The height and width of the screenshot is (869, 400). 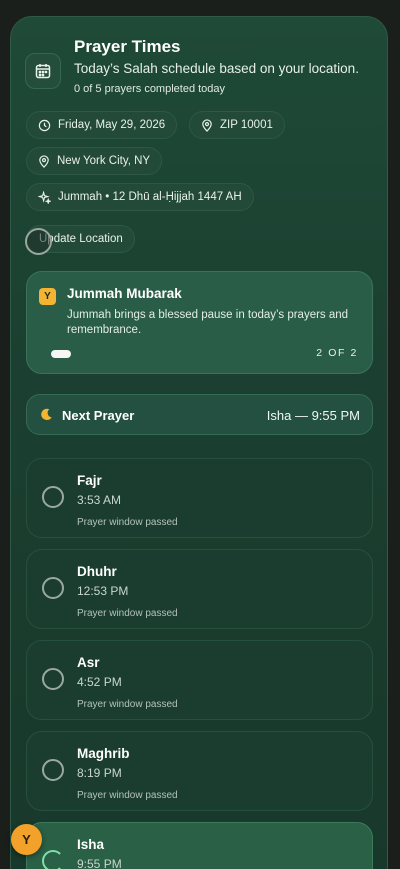 What do you see at coordinates (104, 161) in the screenshot?
I see `city-text: New York City, NY` at bounding box center [104, 161].